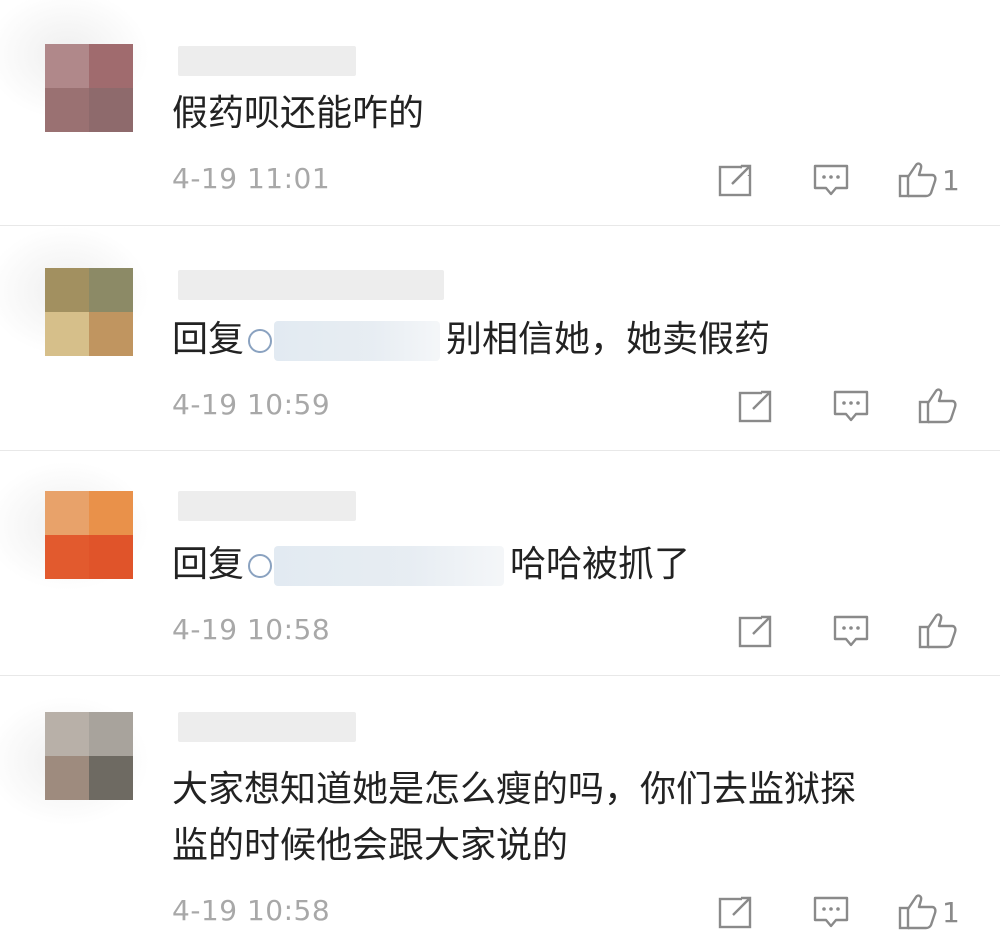 This screenshot has width=1000, height=951. I want to click on comment-timestamp: 4-19 10:59, so click(251, 404).